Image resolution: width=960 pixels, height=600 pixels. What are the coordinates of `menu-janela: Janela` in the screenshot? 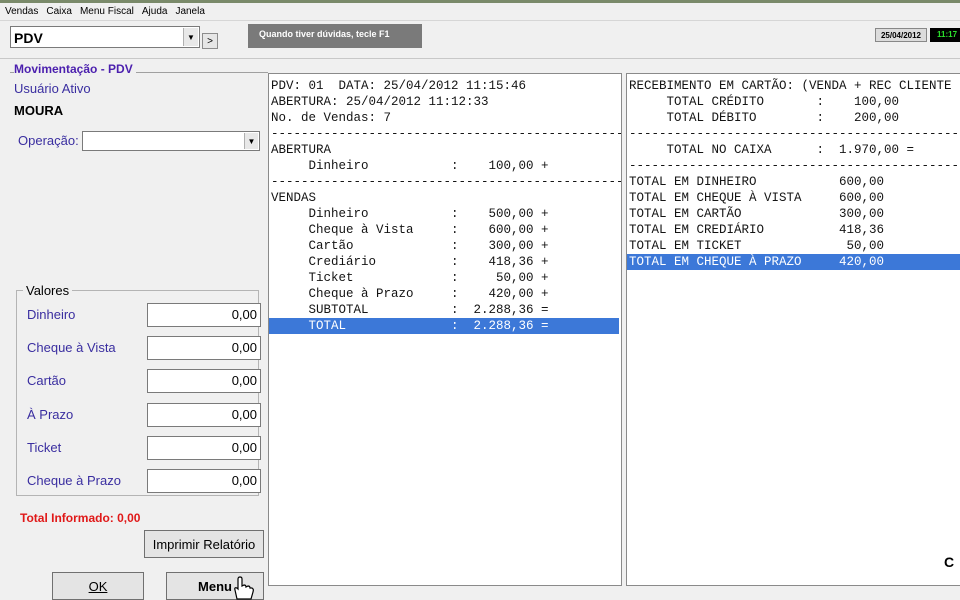 It's located at (189, 11).